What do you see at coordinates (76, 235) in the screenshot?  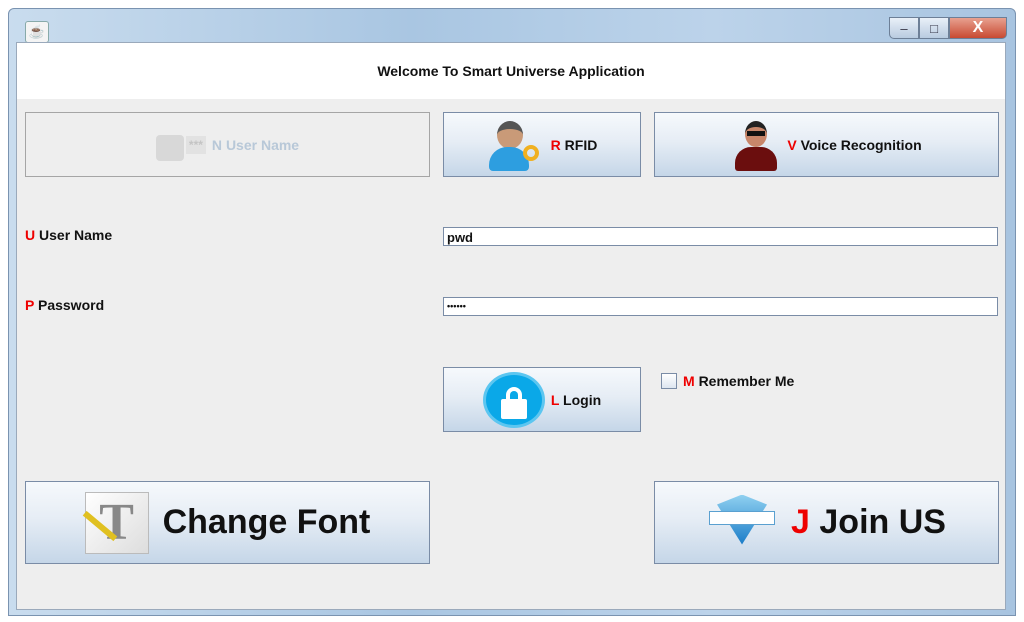 I see `label-text: User Name` at bounding box center [76, 235].